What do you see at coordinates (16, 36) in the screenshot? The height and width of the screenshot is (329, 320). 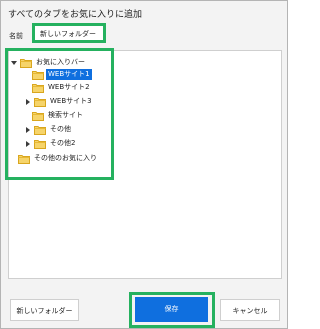 I see `name-label: 名前` at bounding box center [16, 36].